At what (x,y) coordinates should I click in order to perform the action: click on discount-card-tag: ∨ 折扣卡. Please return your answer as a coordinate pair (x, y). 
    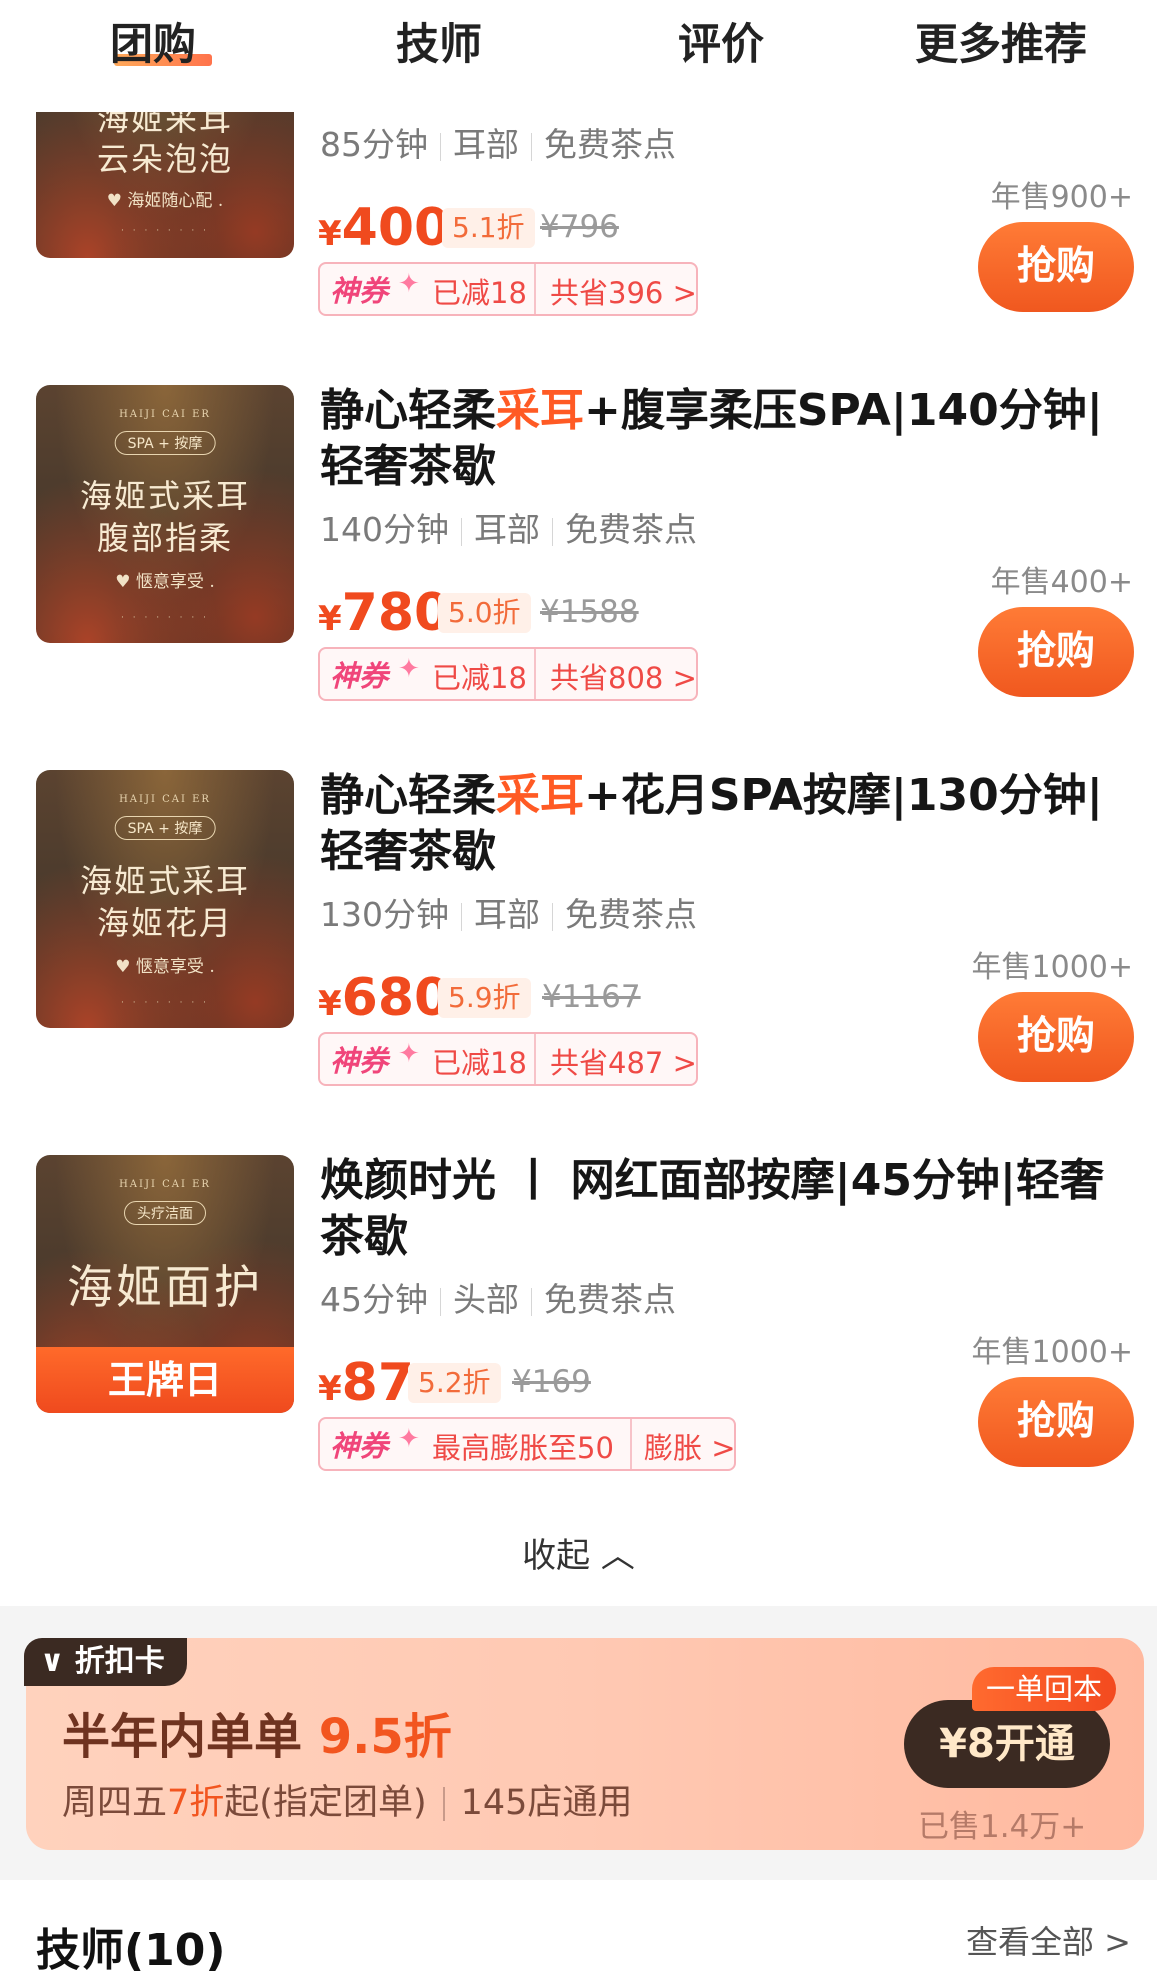
    Looking at the image, I should click on (105, 1662).